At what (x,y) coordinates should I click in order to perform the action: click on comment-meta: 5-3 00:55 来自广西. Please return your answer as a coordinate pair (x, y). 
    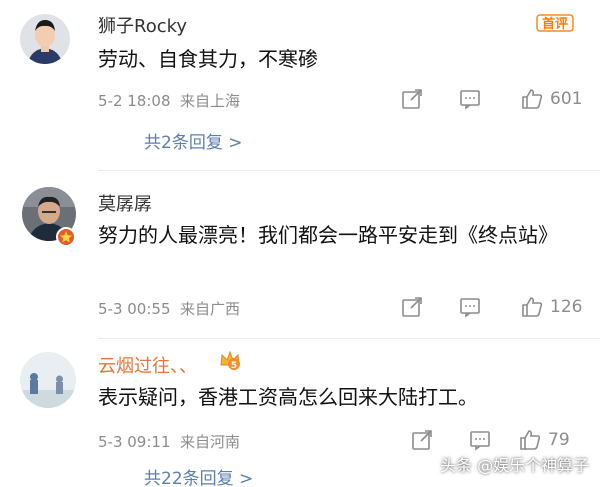
    Looking at the image, I should click on (169, 308).